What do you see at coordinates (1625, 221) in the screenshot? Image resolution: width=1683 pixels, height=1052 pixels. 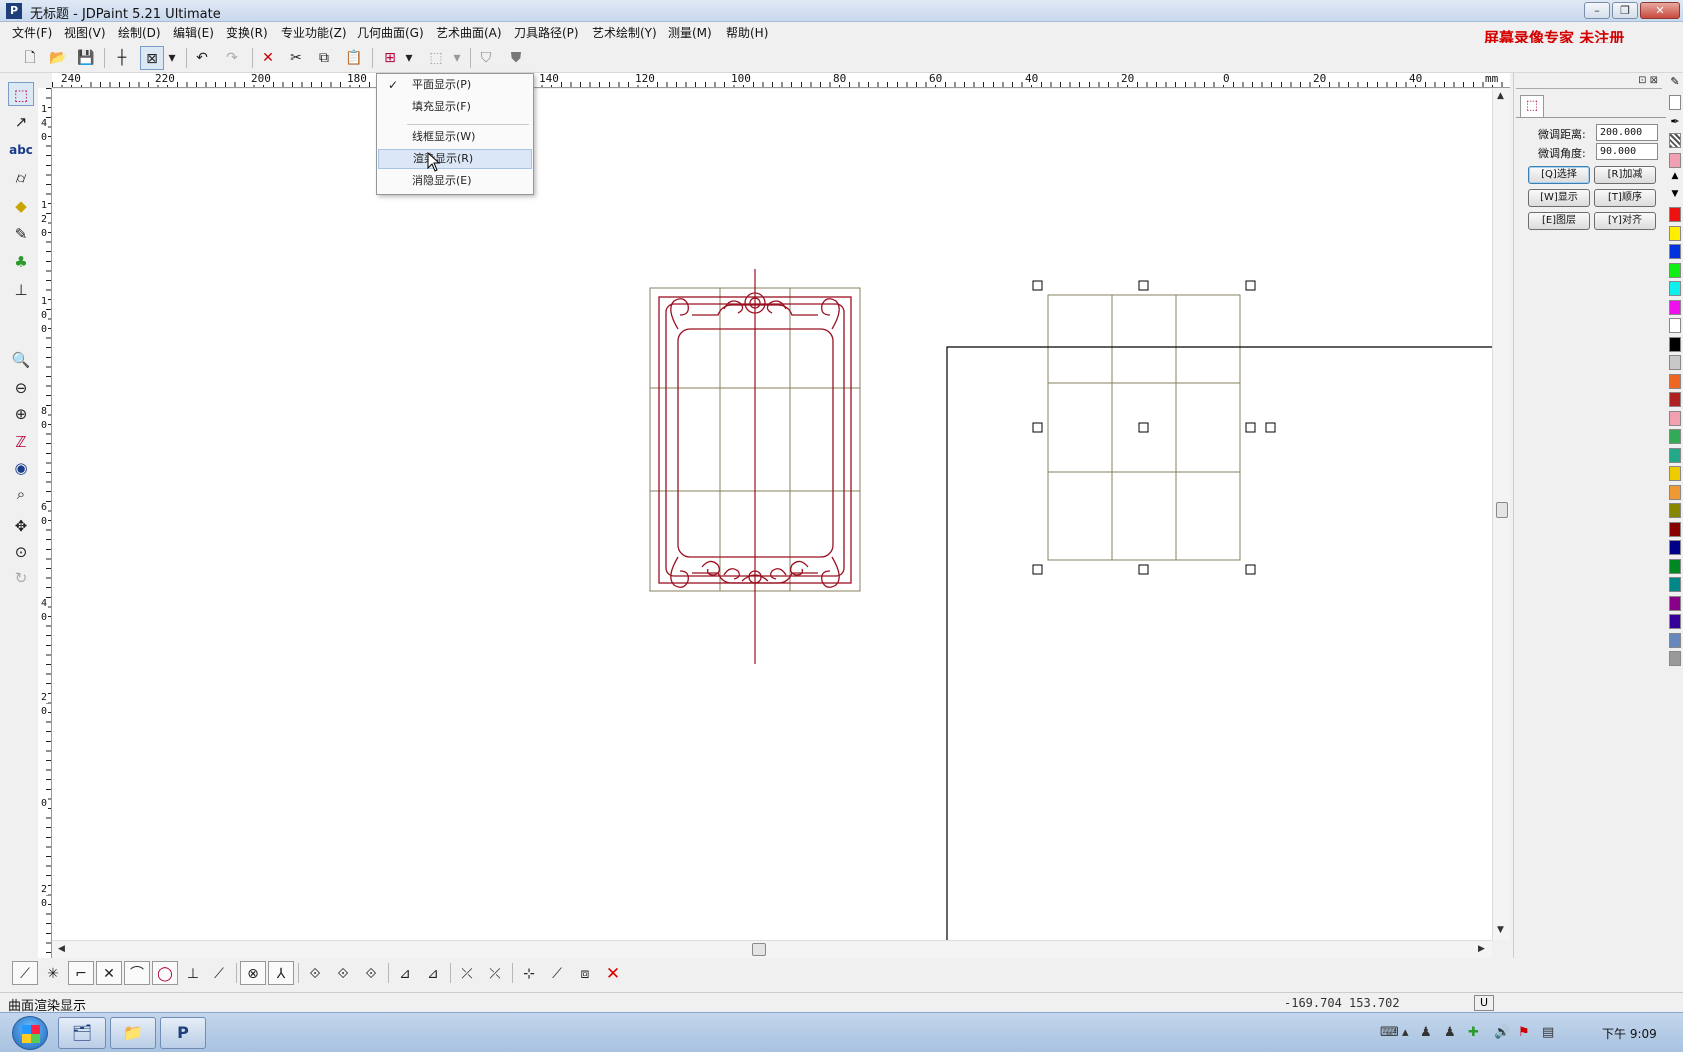 I see `align-button: [Y]对齐` at bounding box center [1625, 221].